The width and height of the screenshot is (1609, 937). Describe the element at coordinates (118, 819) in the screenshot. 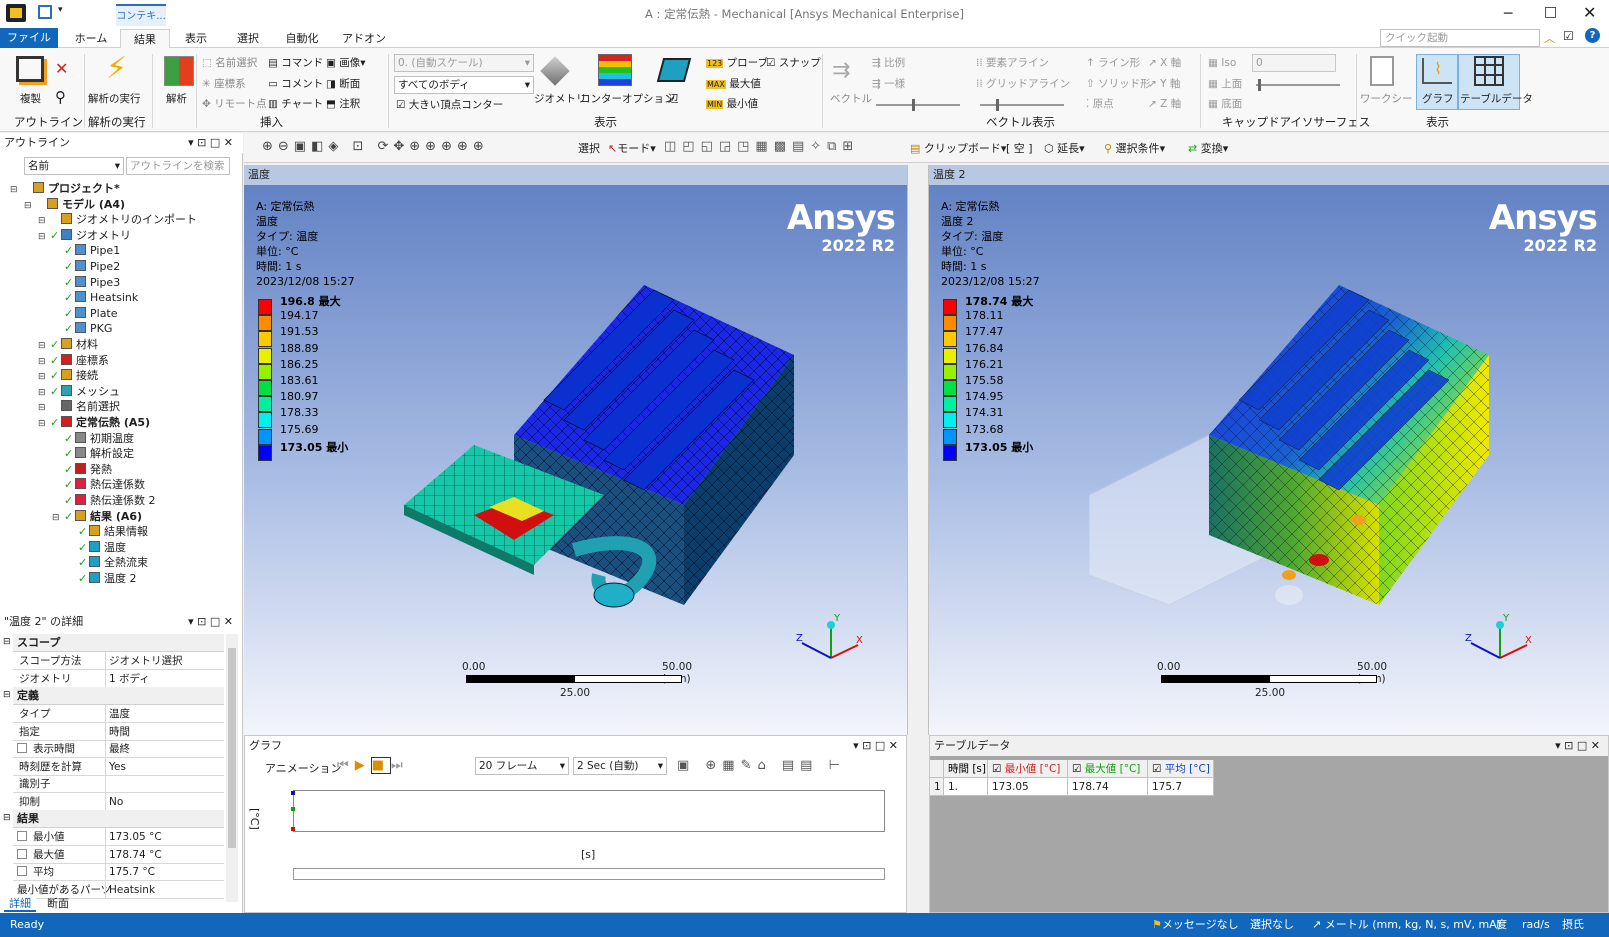

I see `details-section: 結果` at that location.